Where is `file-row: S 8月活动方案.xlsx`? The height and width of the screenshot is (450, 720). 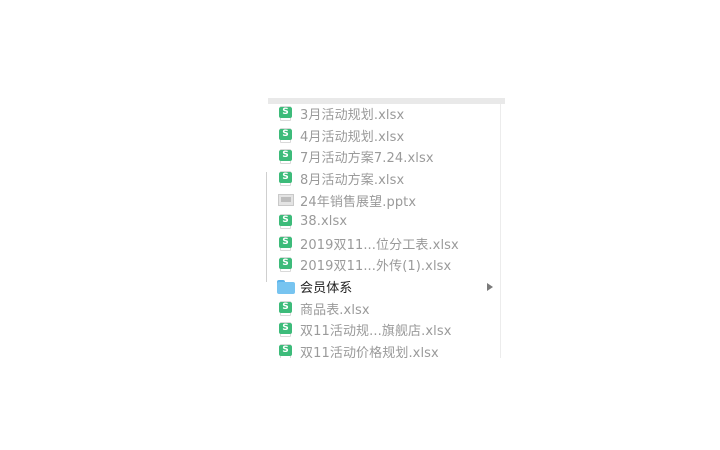 file-row: S 8月活动方案.xlsx is located at coordinates (384, 179).